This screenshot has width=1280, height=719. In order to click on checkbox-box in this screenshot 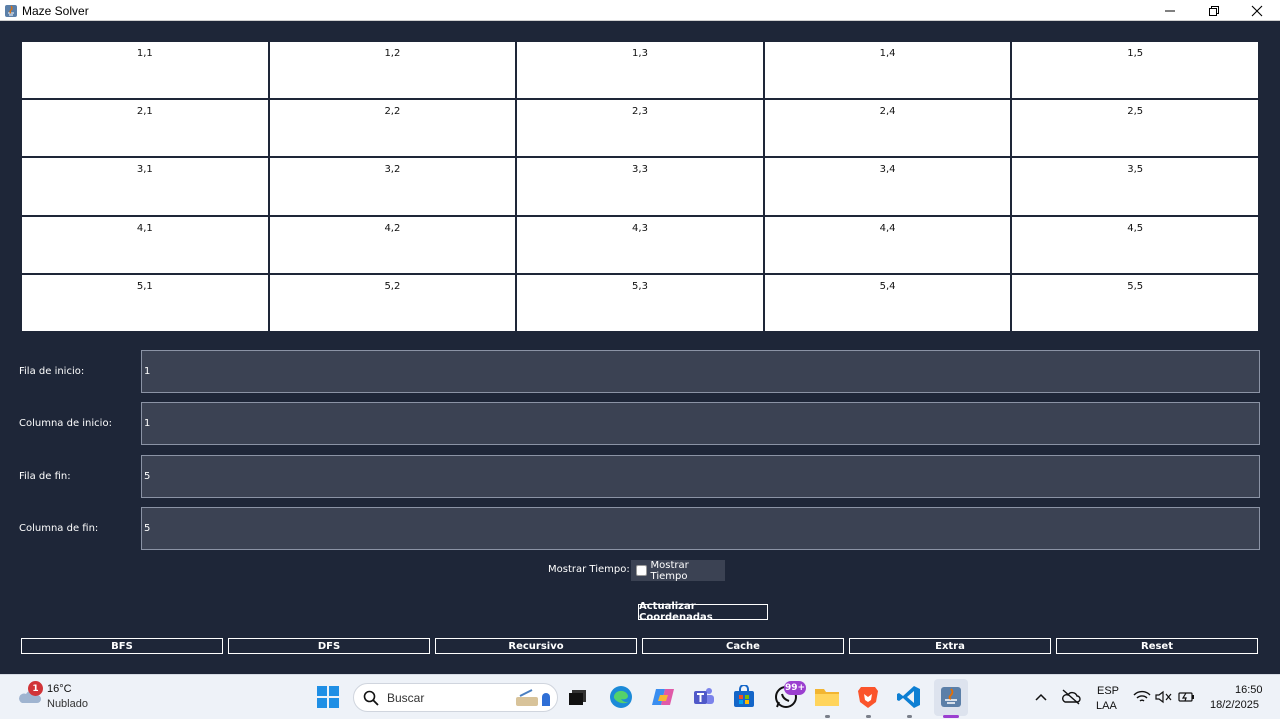, I will do `click(641, 570)`.